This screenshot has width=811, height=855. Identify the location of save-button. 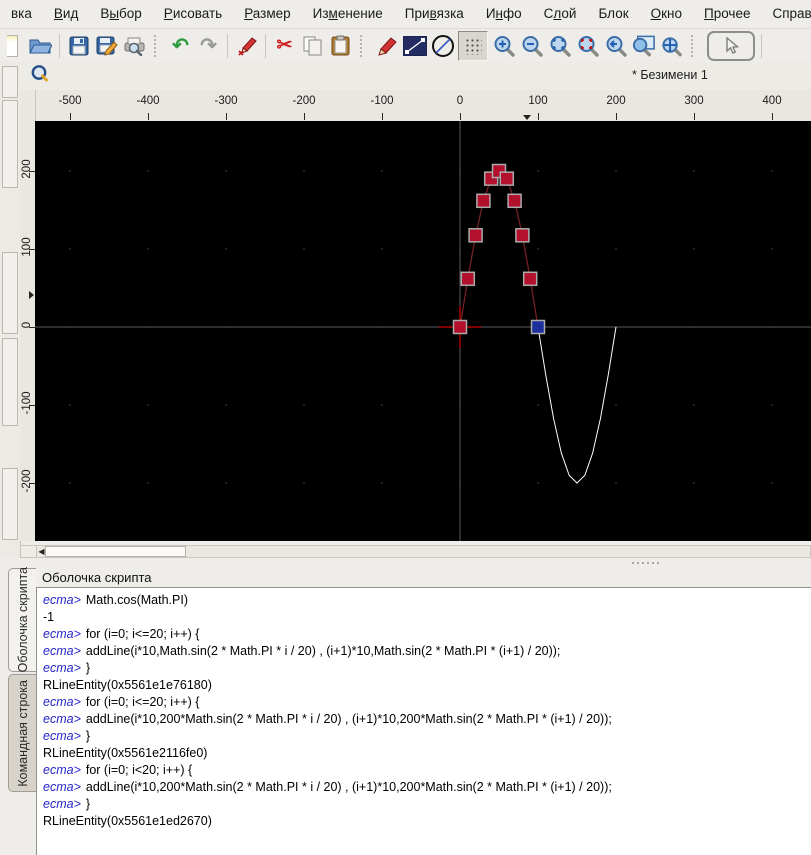
(78, 46).